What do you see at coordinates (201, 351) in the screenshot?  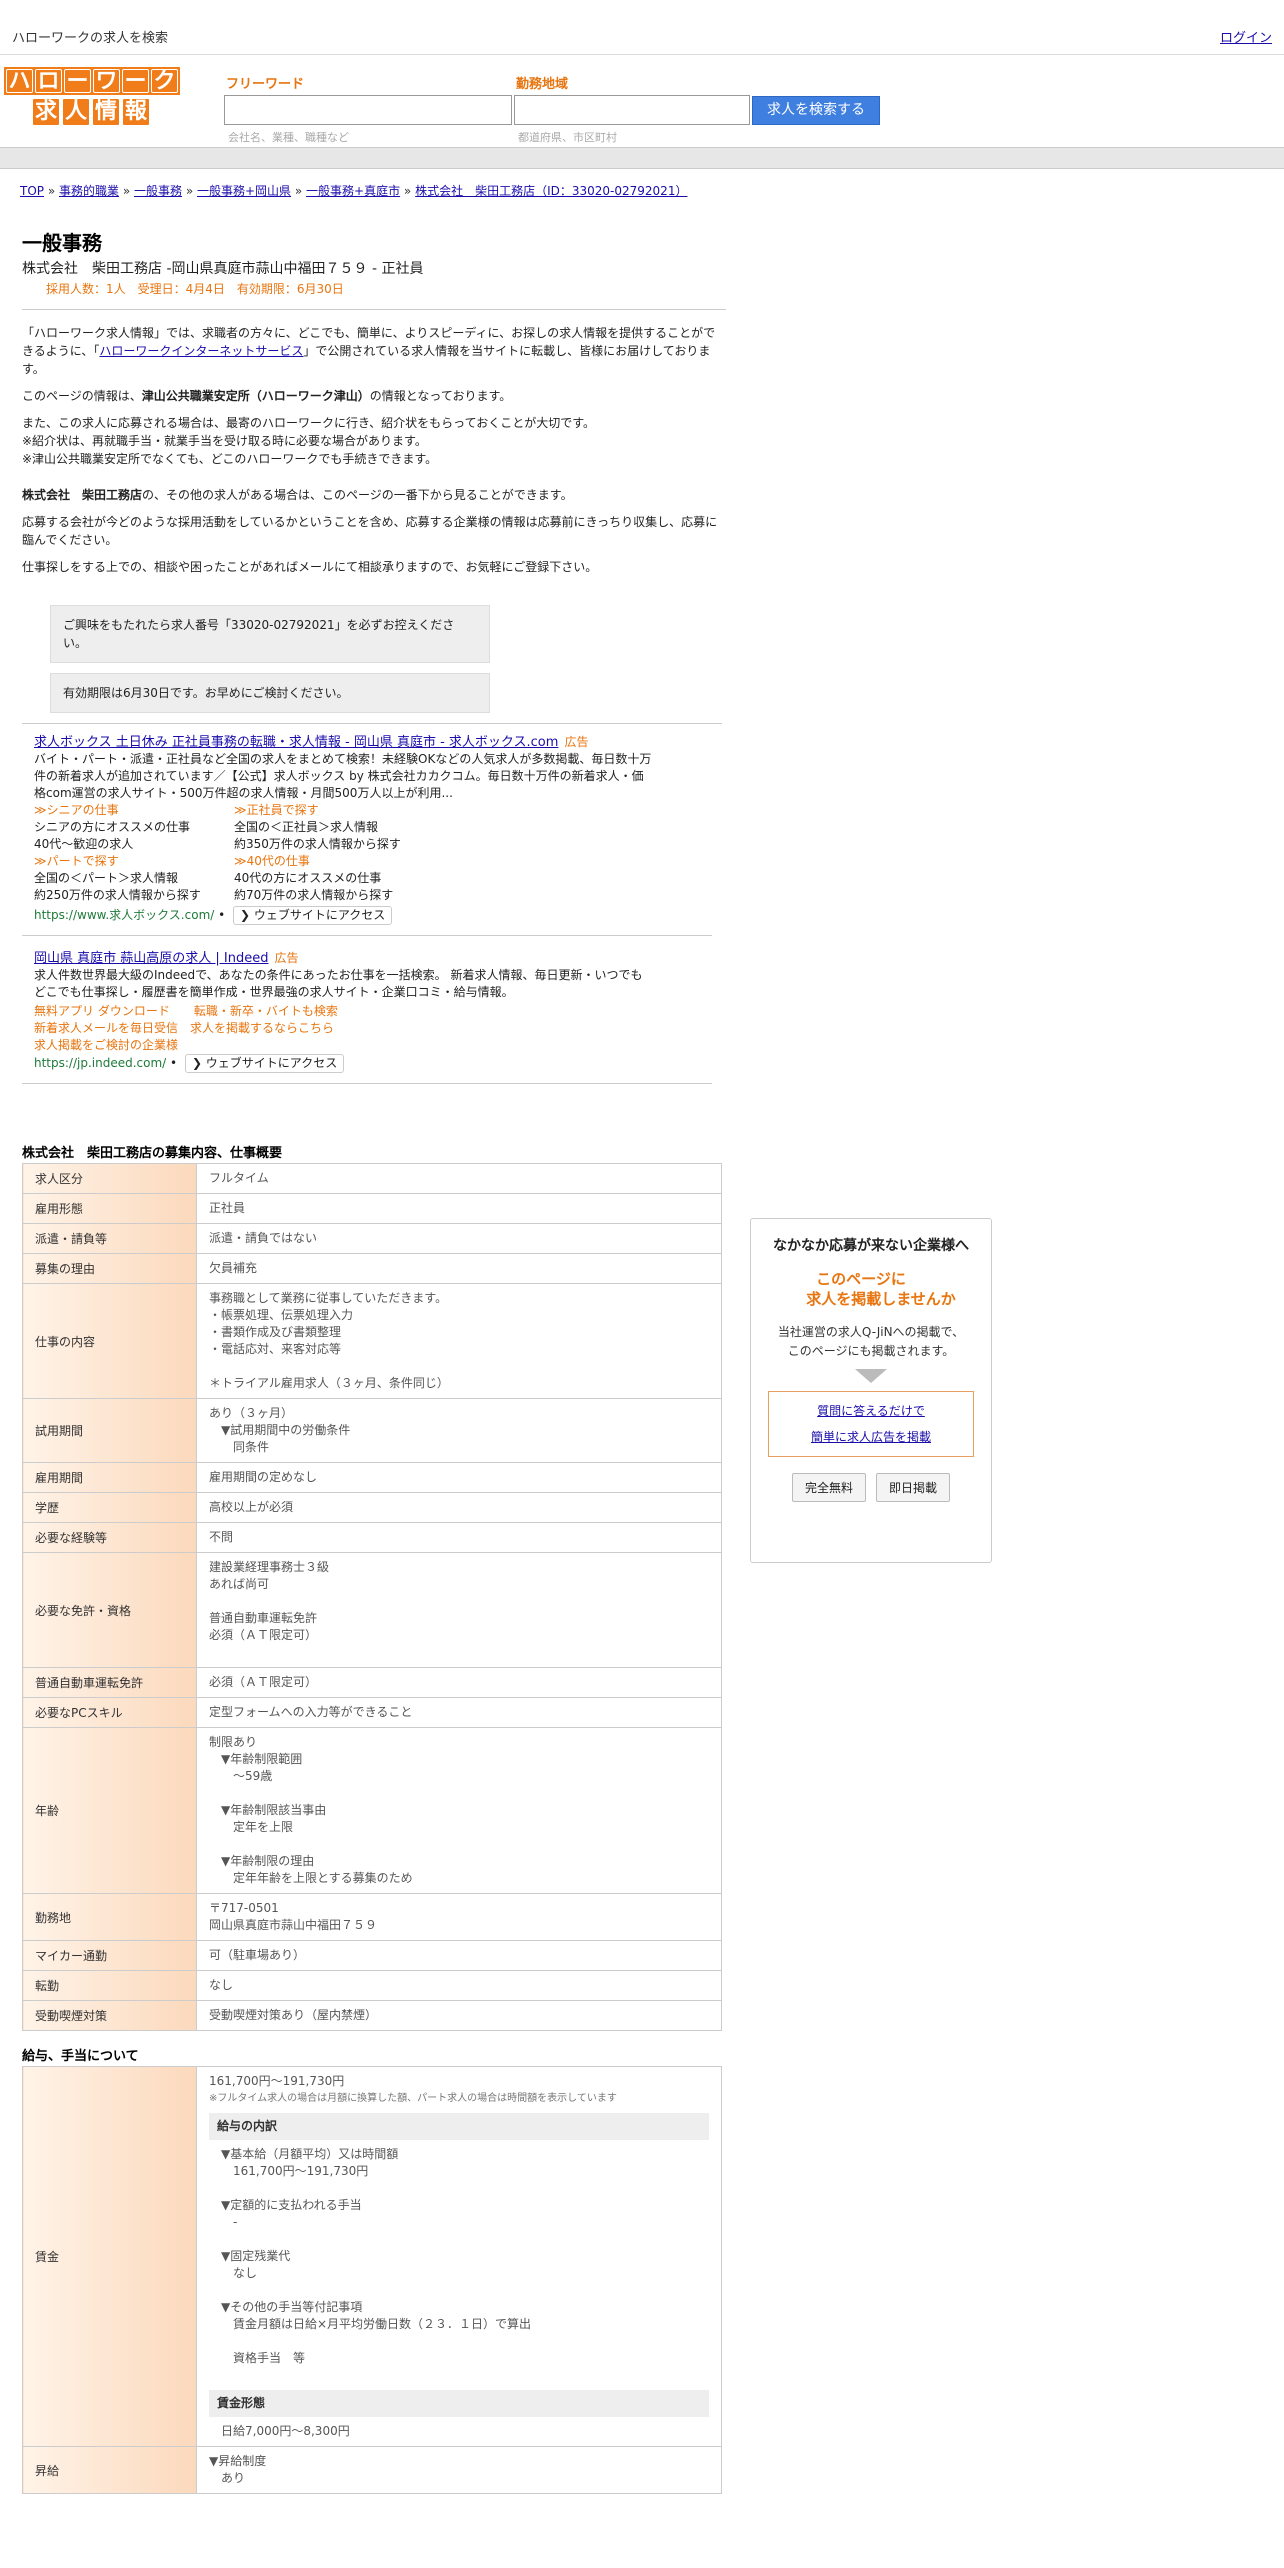 I see `hellowork-link: ハローワークインターネットサービス` at bounding box center [201, 351].